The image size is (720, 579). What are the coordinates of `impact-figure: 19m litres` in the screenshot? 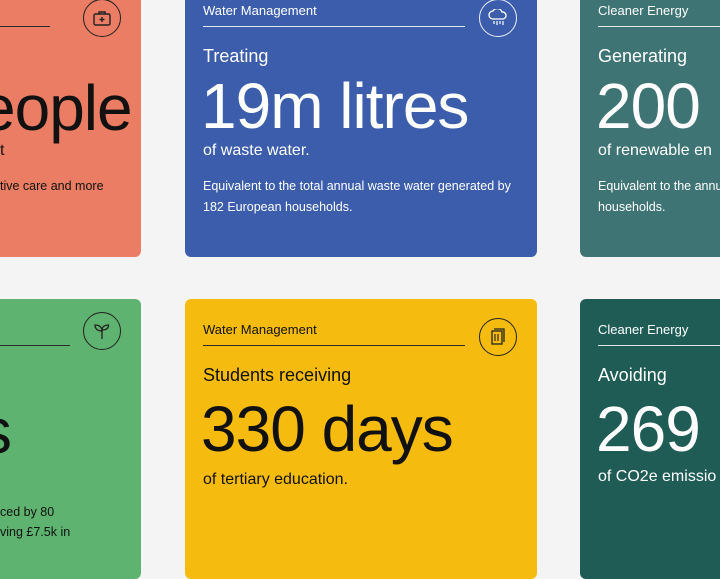 It's located at (335, 106).